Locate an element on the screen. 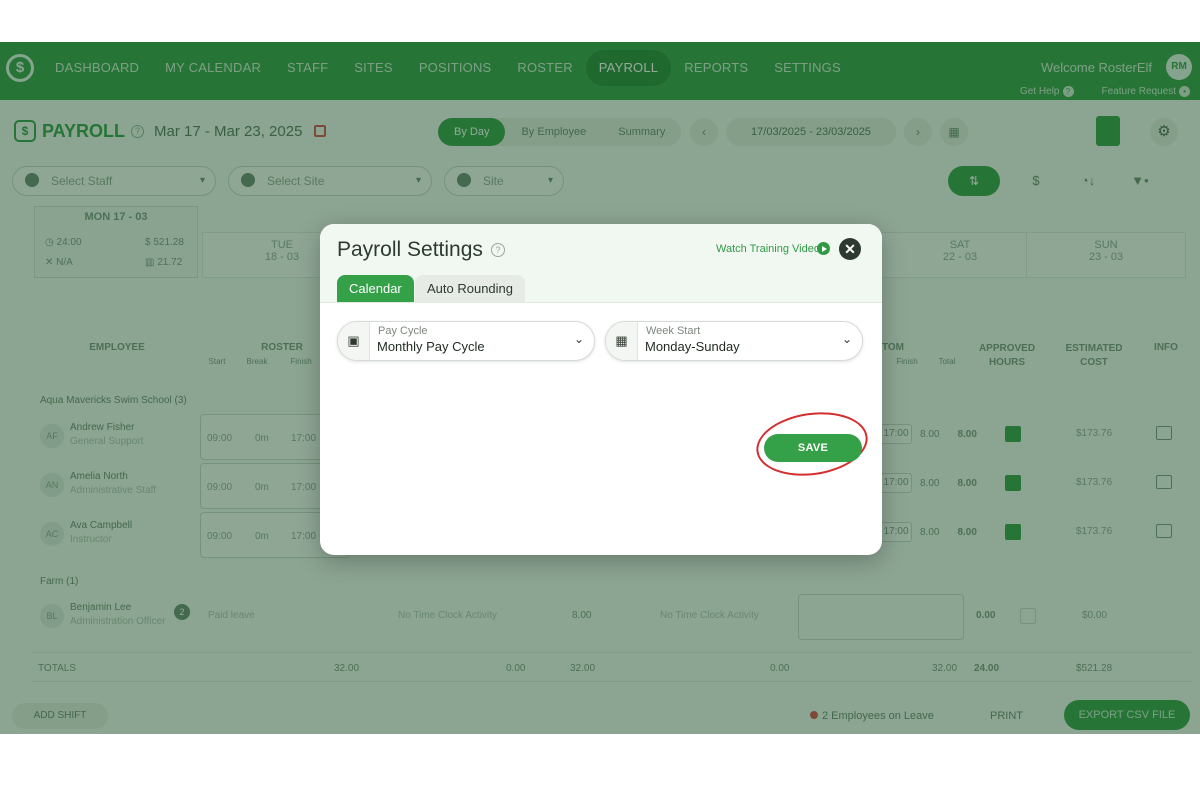 The height and width of the screenshot is (800, 1200). pay-cycle-select: ▣ Pay Cycle Monthly Pay Cycle ⌄ is located at coordinates (466, 341).